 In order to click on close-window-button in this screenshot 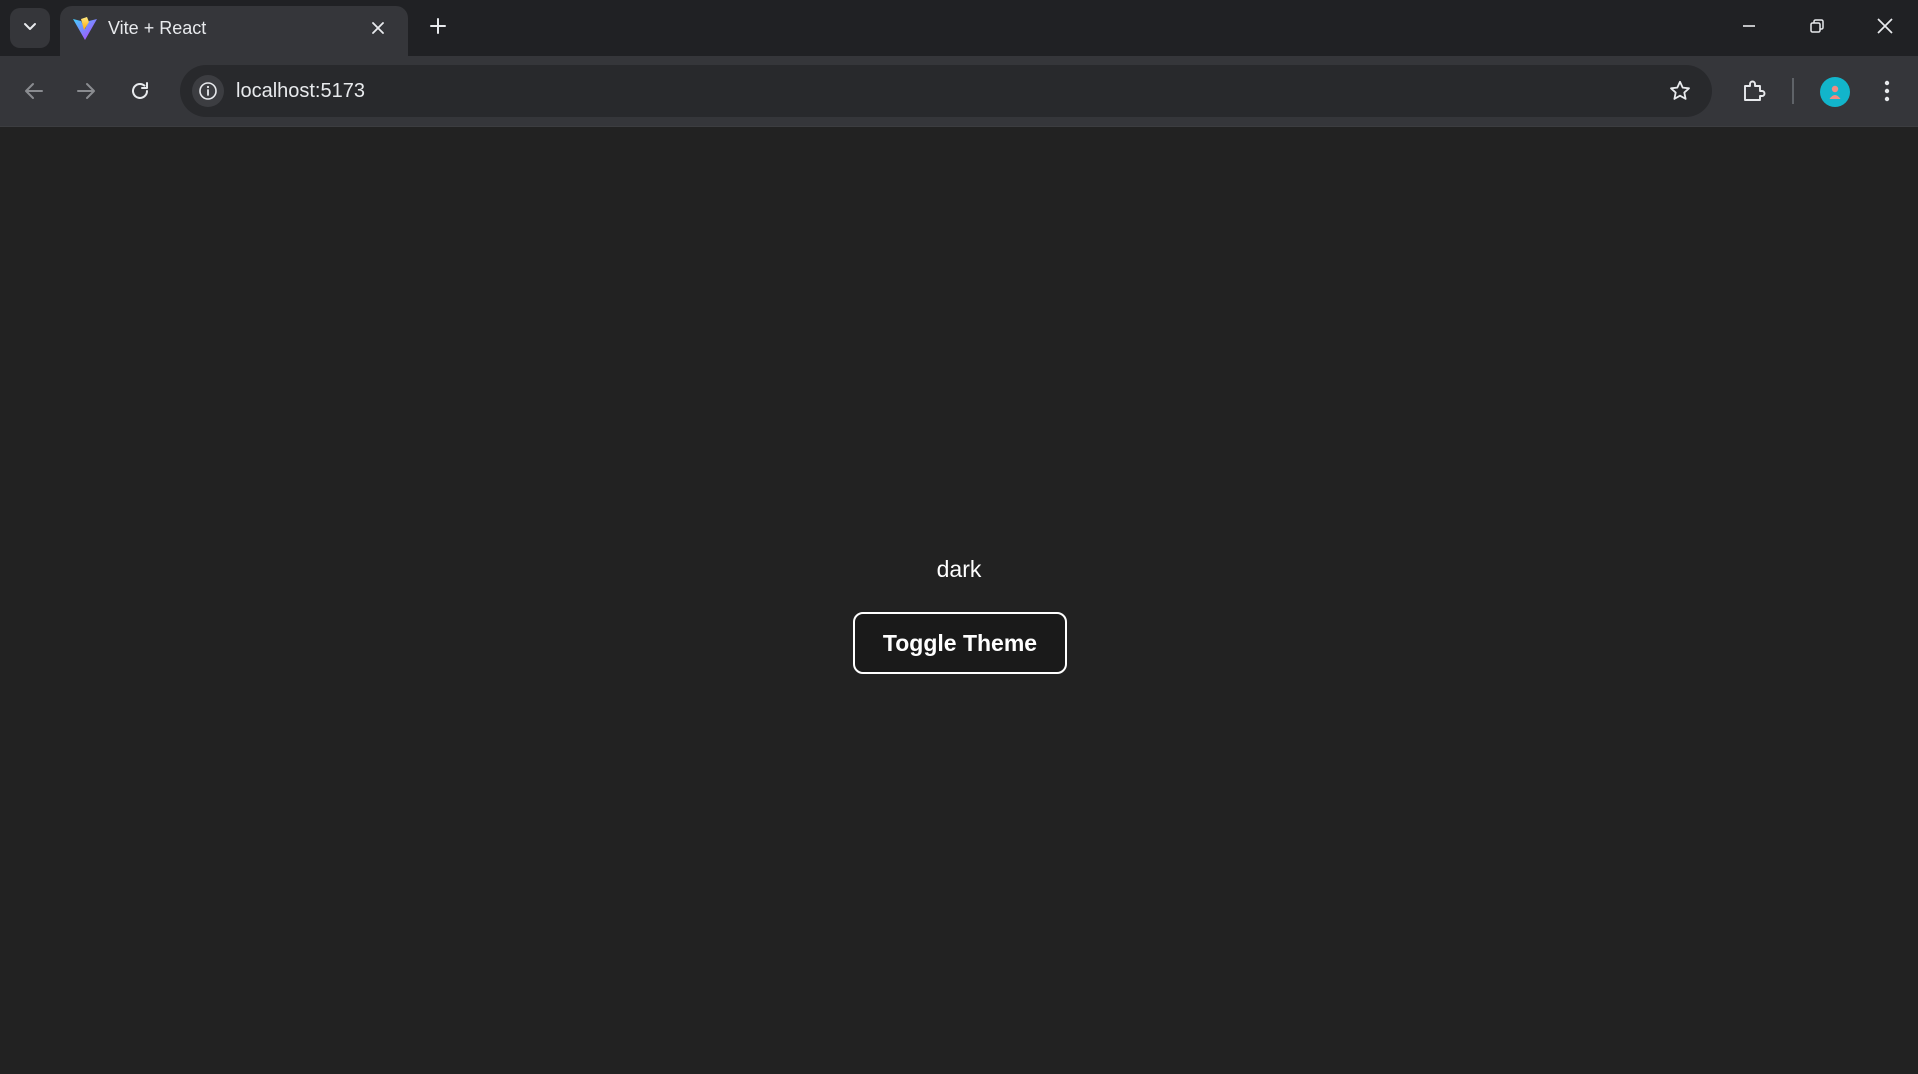, I will do `click(1885, 26)`.